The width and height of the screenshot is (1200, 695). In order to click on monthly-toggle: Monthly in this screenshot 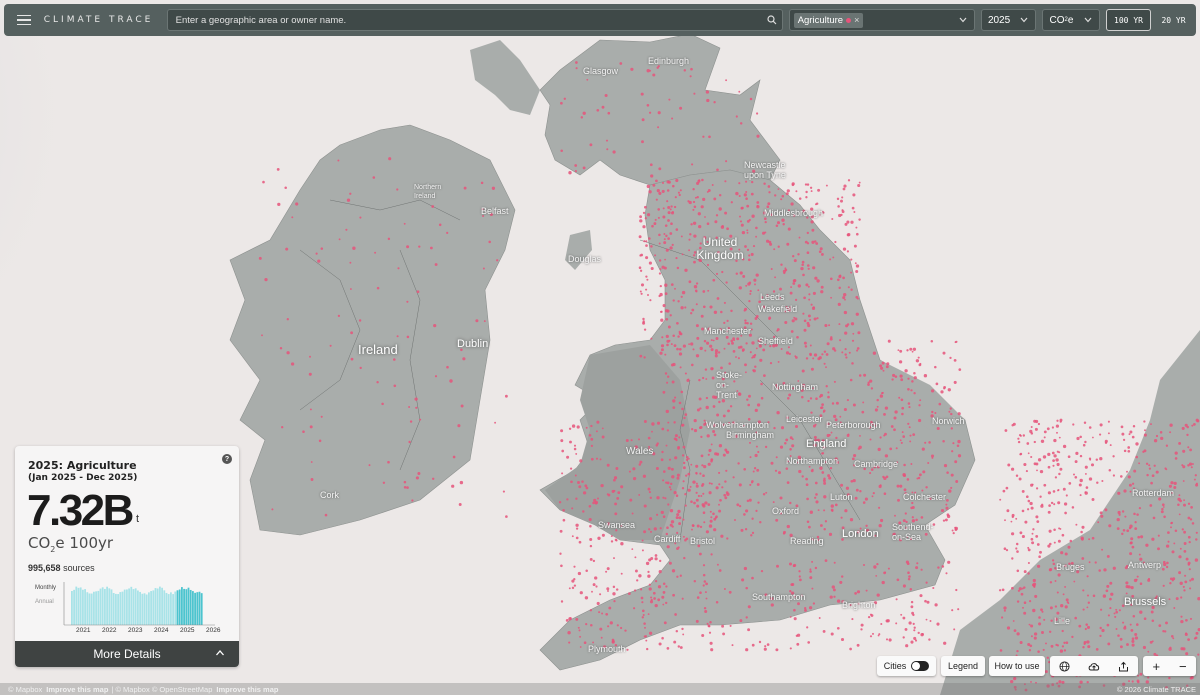, I will do `click(45, 588)`.